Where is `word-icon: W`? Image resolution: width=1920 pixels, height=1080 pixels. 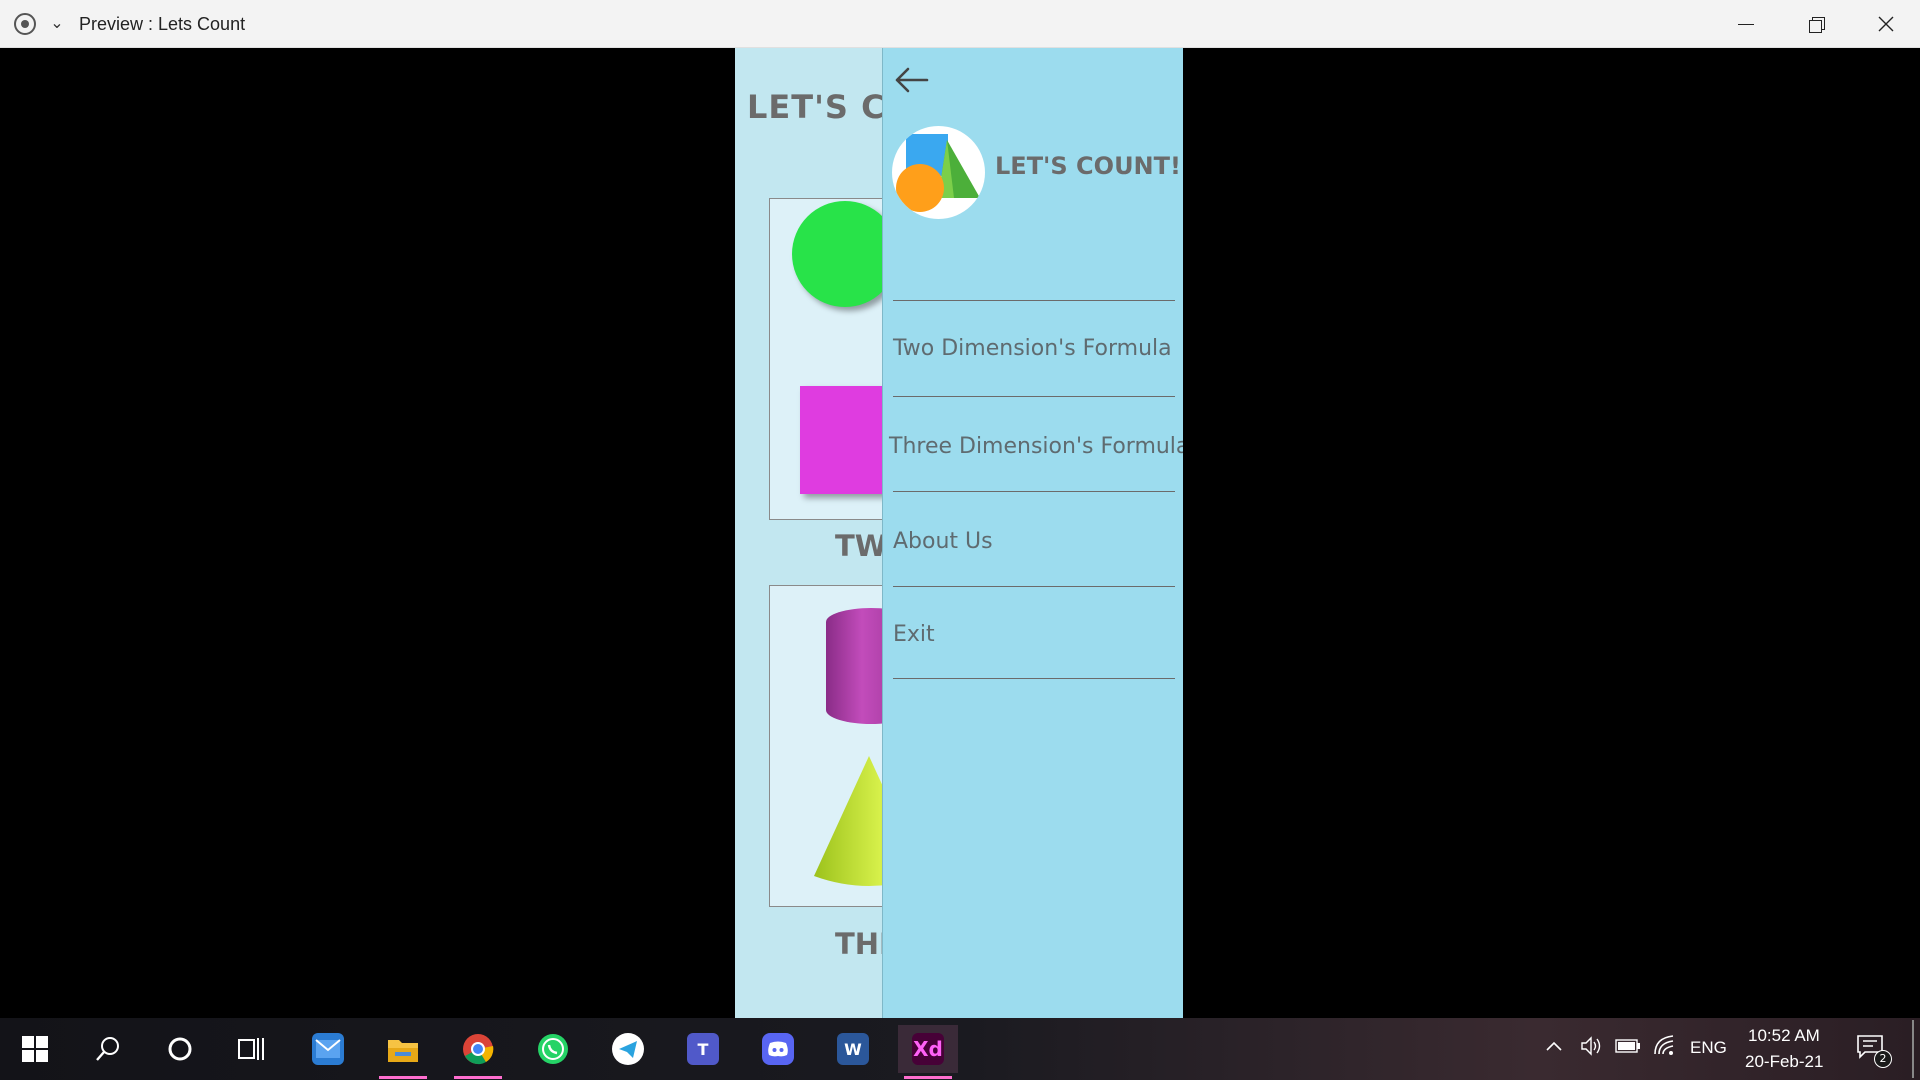
word-icon: W is located at coordinates (853, 1049).